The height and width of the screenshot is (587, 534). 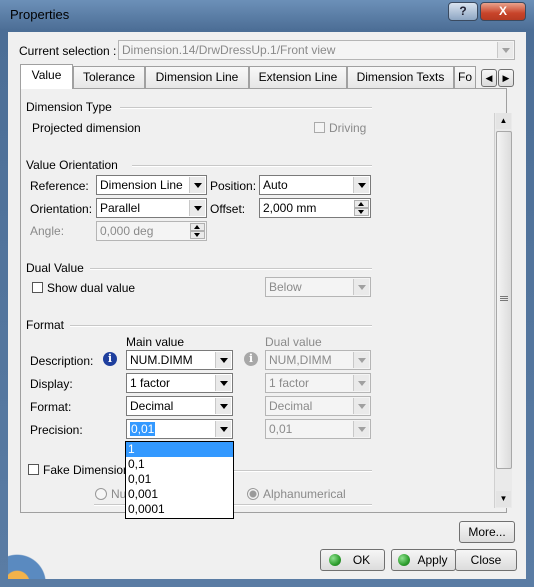 I want to click on tab-format-partial: Fo, so click(x=465, y=77).